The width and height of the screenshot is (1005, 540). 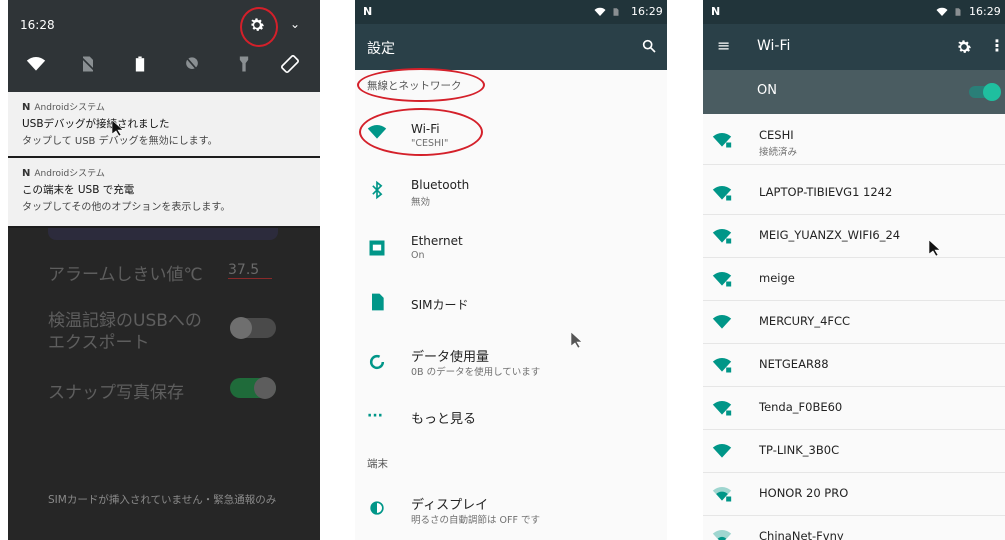 What do you see at coordinates (377, 362) in the screenshot?
I see `data-usage-icon` at bounding box center [377, 362].